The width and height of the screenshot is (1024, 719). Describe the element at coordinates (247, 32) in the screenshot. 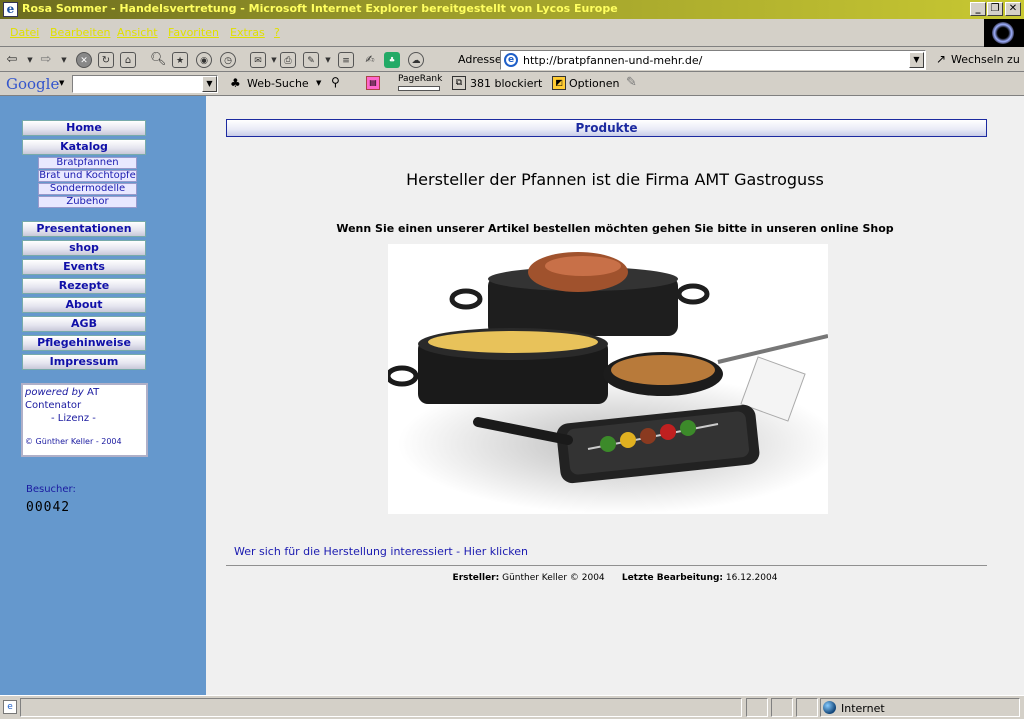

I see `menu-extras: Extras` at that location.